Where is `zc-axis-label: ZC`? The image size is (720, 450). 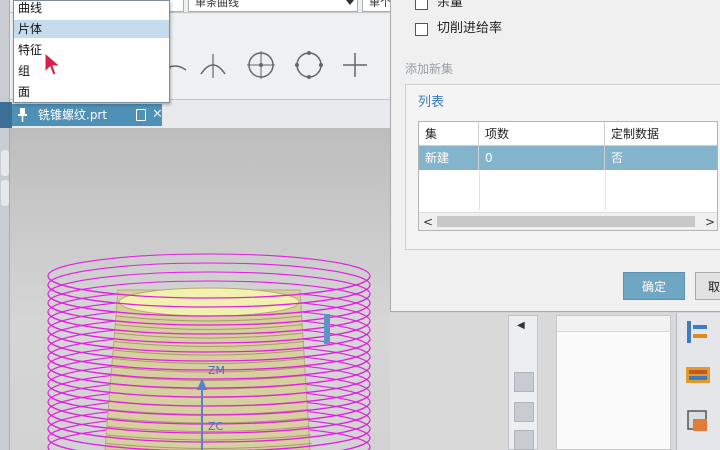
zc-axis-label: ZC is located at coordinates (216, 426).